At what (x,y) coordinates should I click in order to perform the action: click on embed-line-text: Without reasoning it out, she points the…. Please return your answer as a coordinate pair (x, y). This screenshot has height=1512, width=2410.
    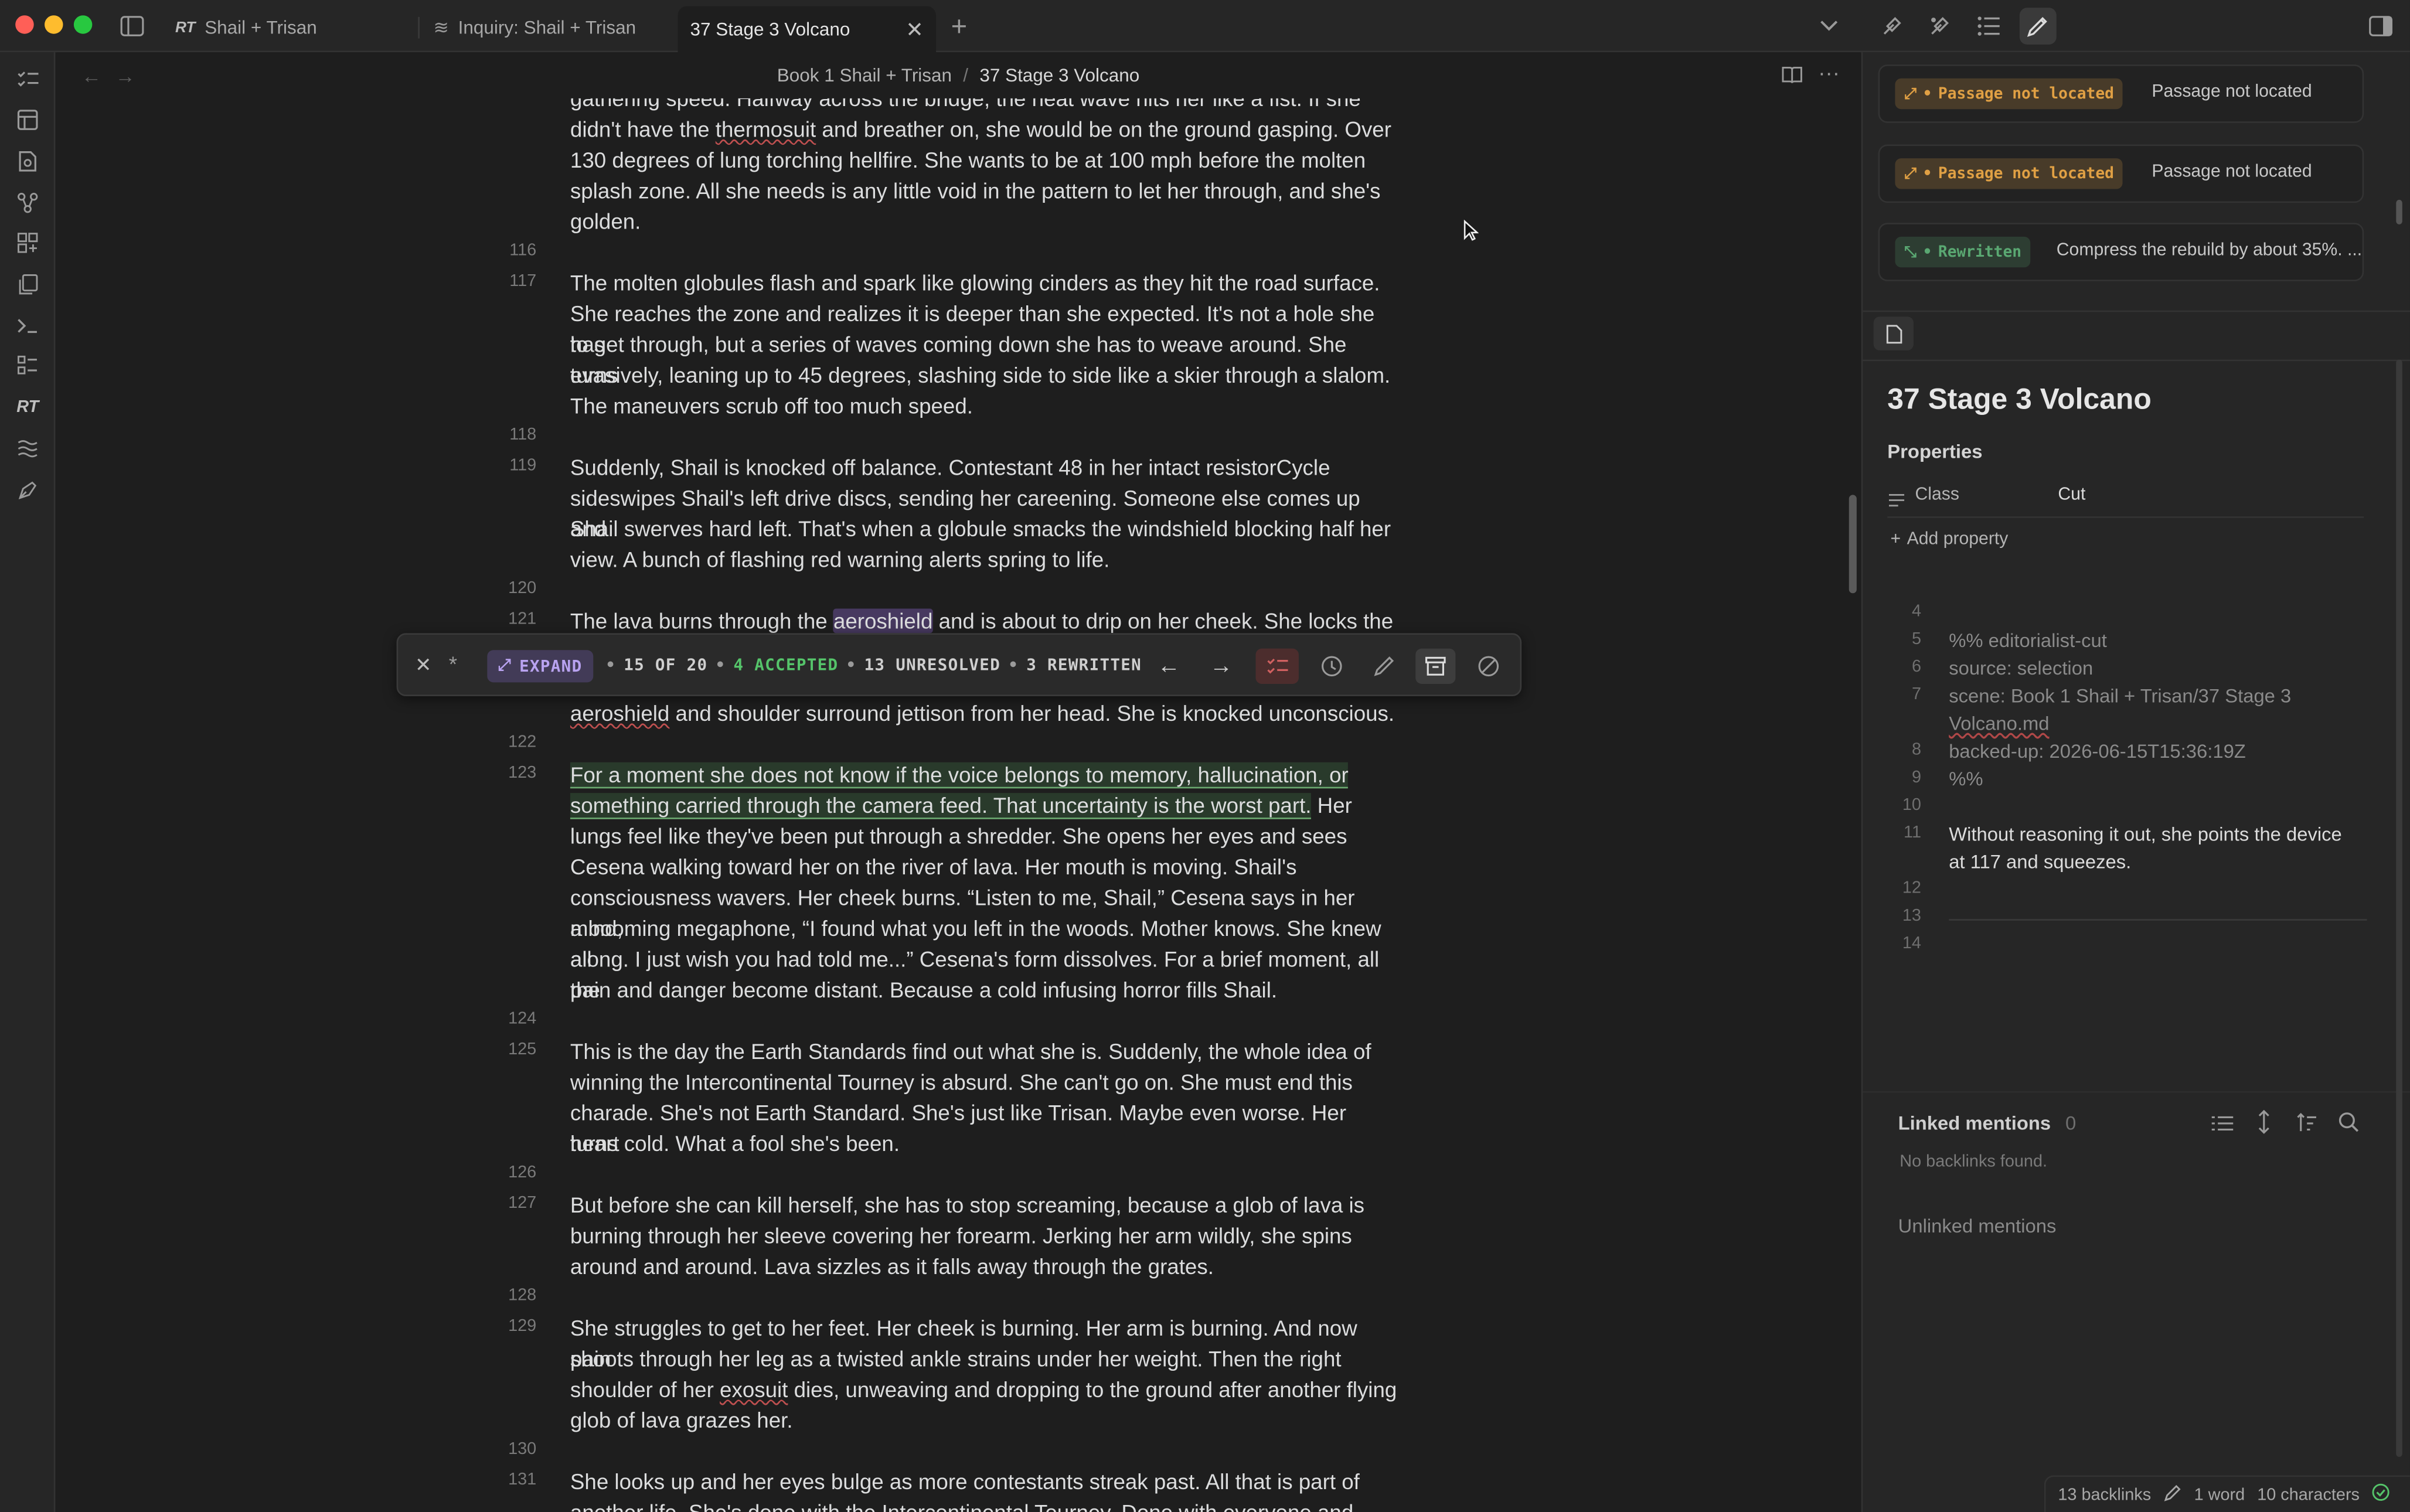
    Looking at the image, I should click on (2164, 834).